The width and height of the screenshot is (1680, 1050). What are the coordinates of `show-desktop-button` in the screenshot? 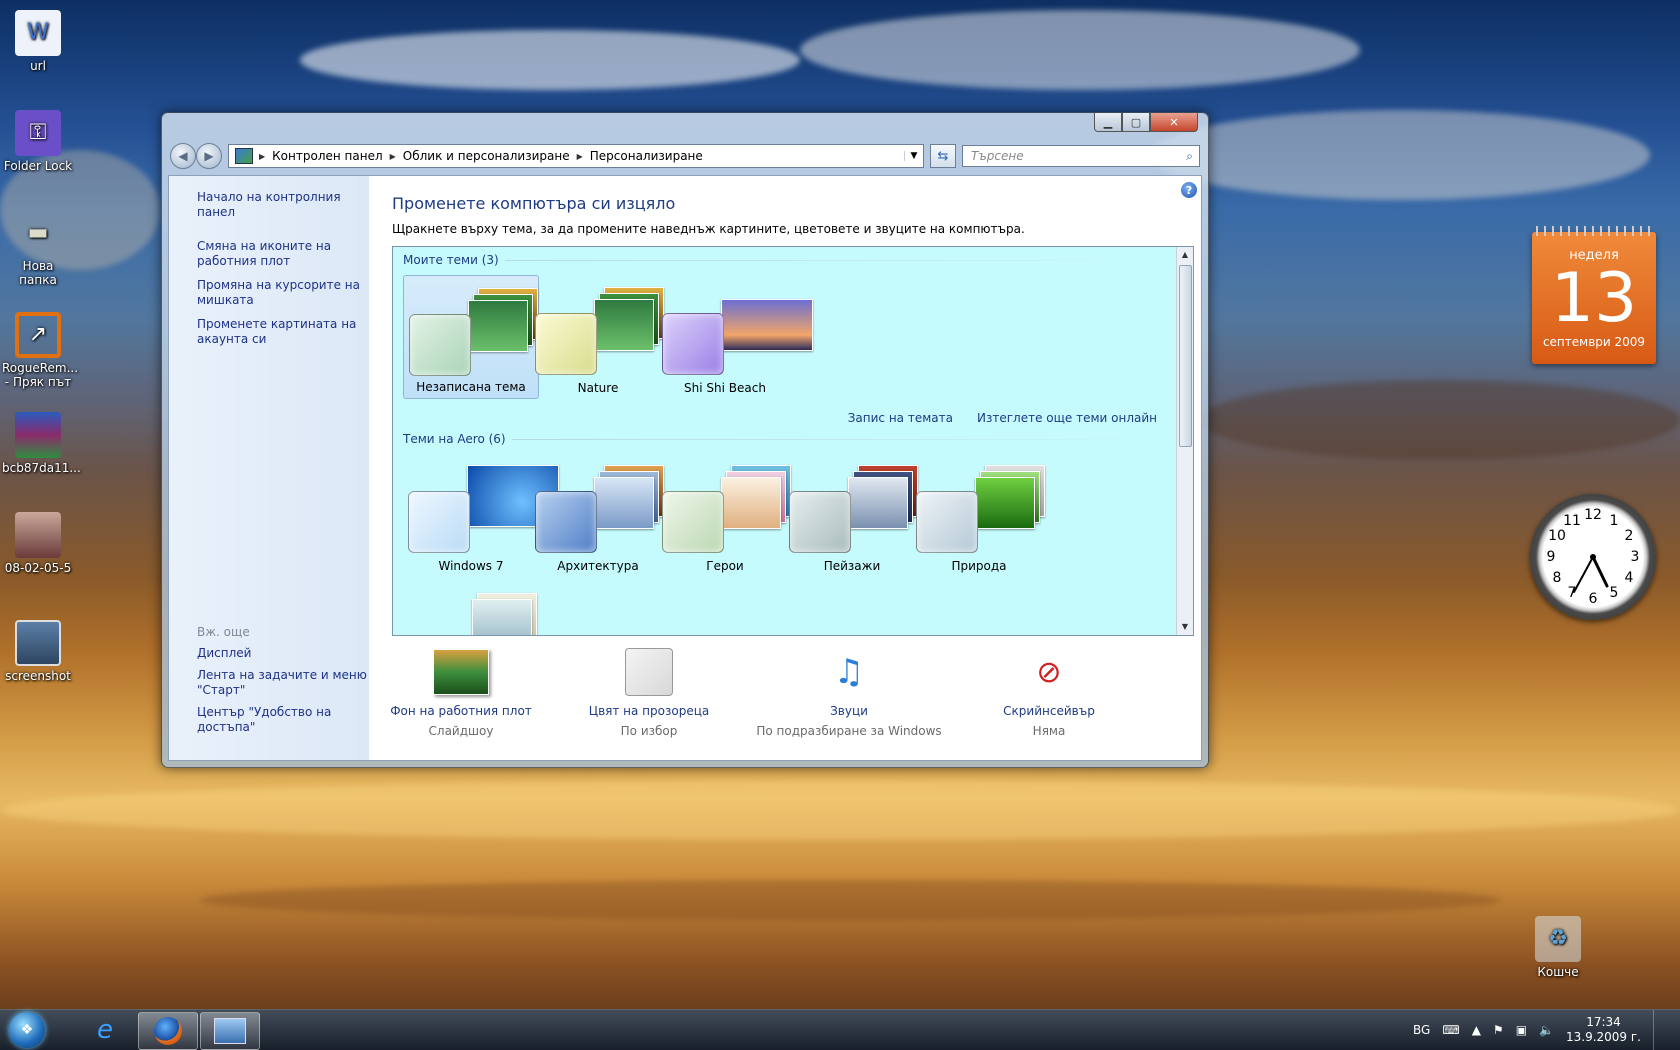 It's located at (1659, 1030).